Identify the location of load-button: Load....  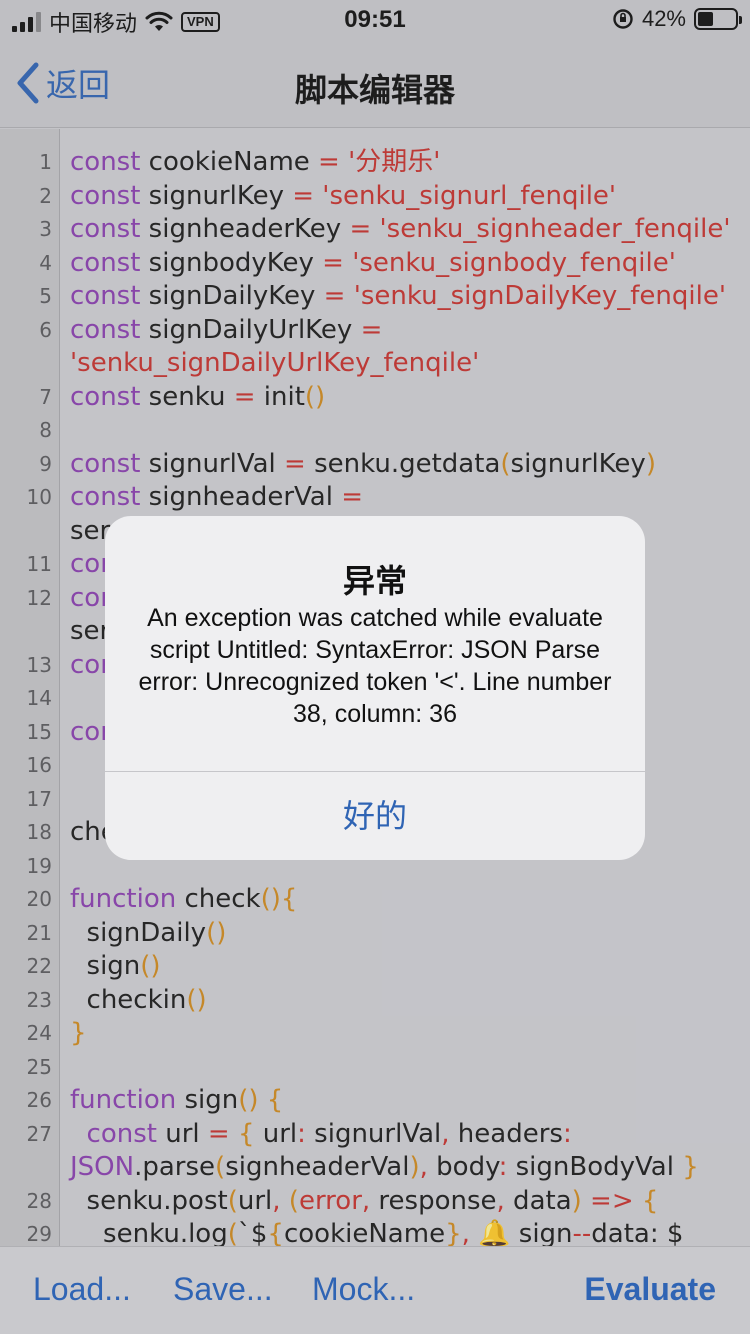
(82, 1289).